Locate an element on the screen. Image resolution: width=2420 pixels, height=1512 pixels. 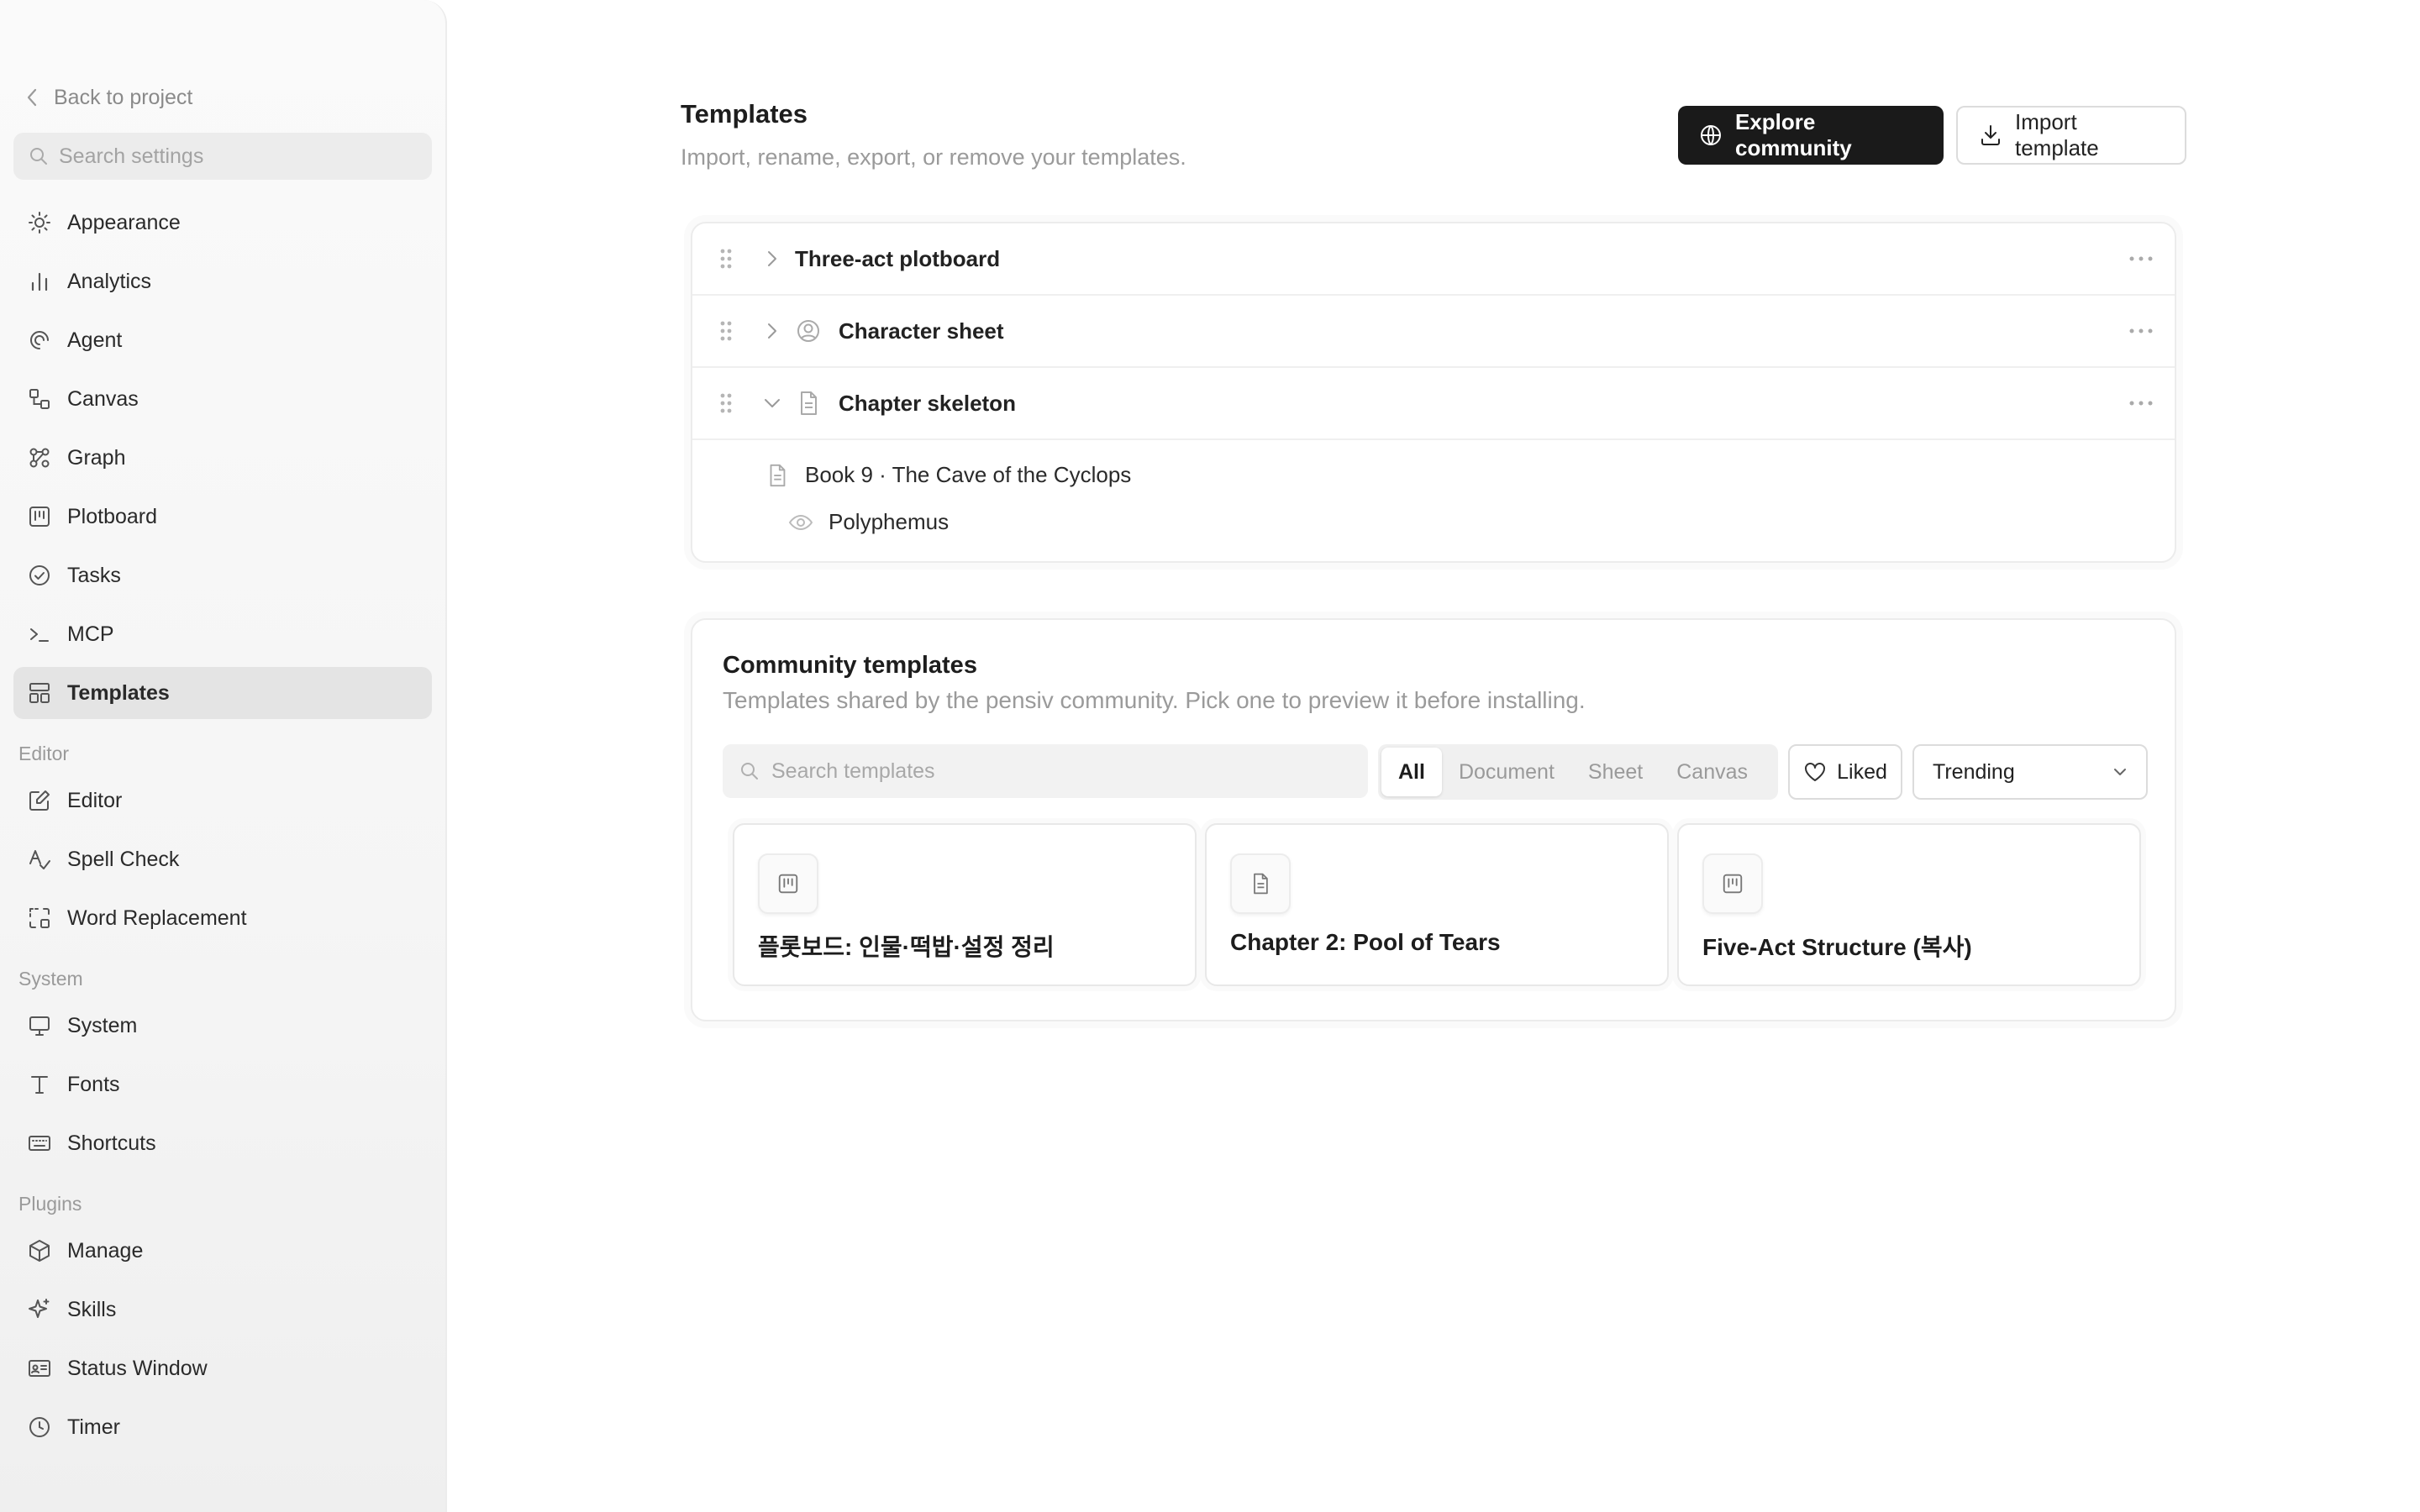
sort-select: Trending is located at coordinates (2030, 772).